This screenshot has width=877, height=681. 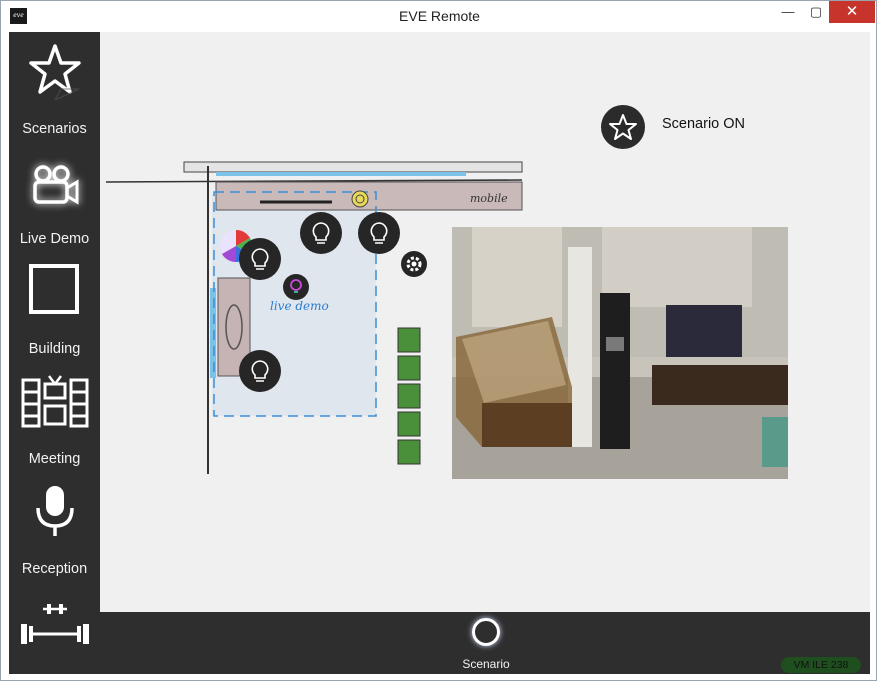 I want to click on title-bar: eve EVE Remote — ▢ ✕, so click(x=438, y=16).